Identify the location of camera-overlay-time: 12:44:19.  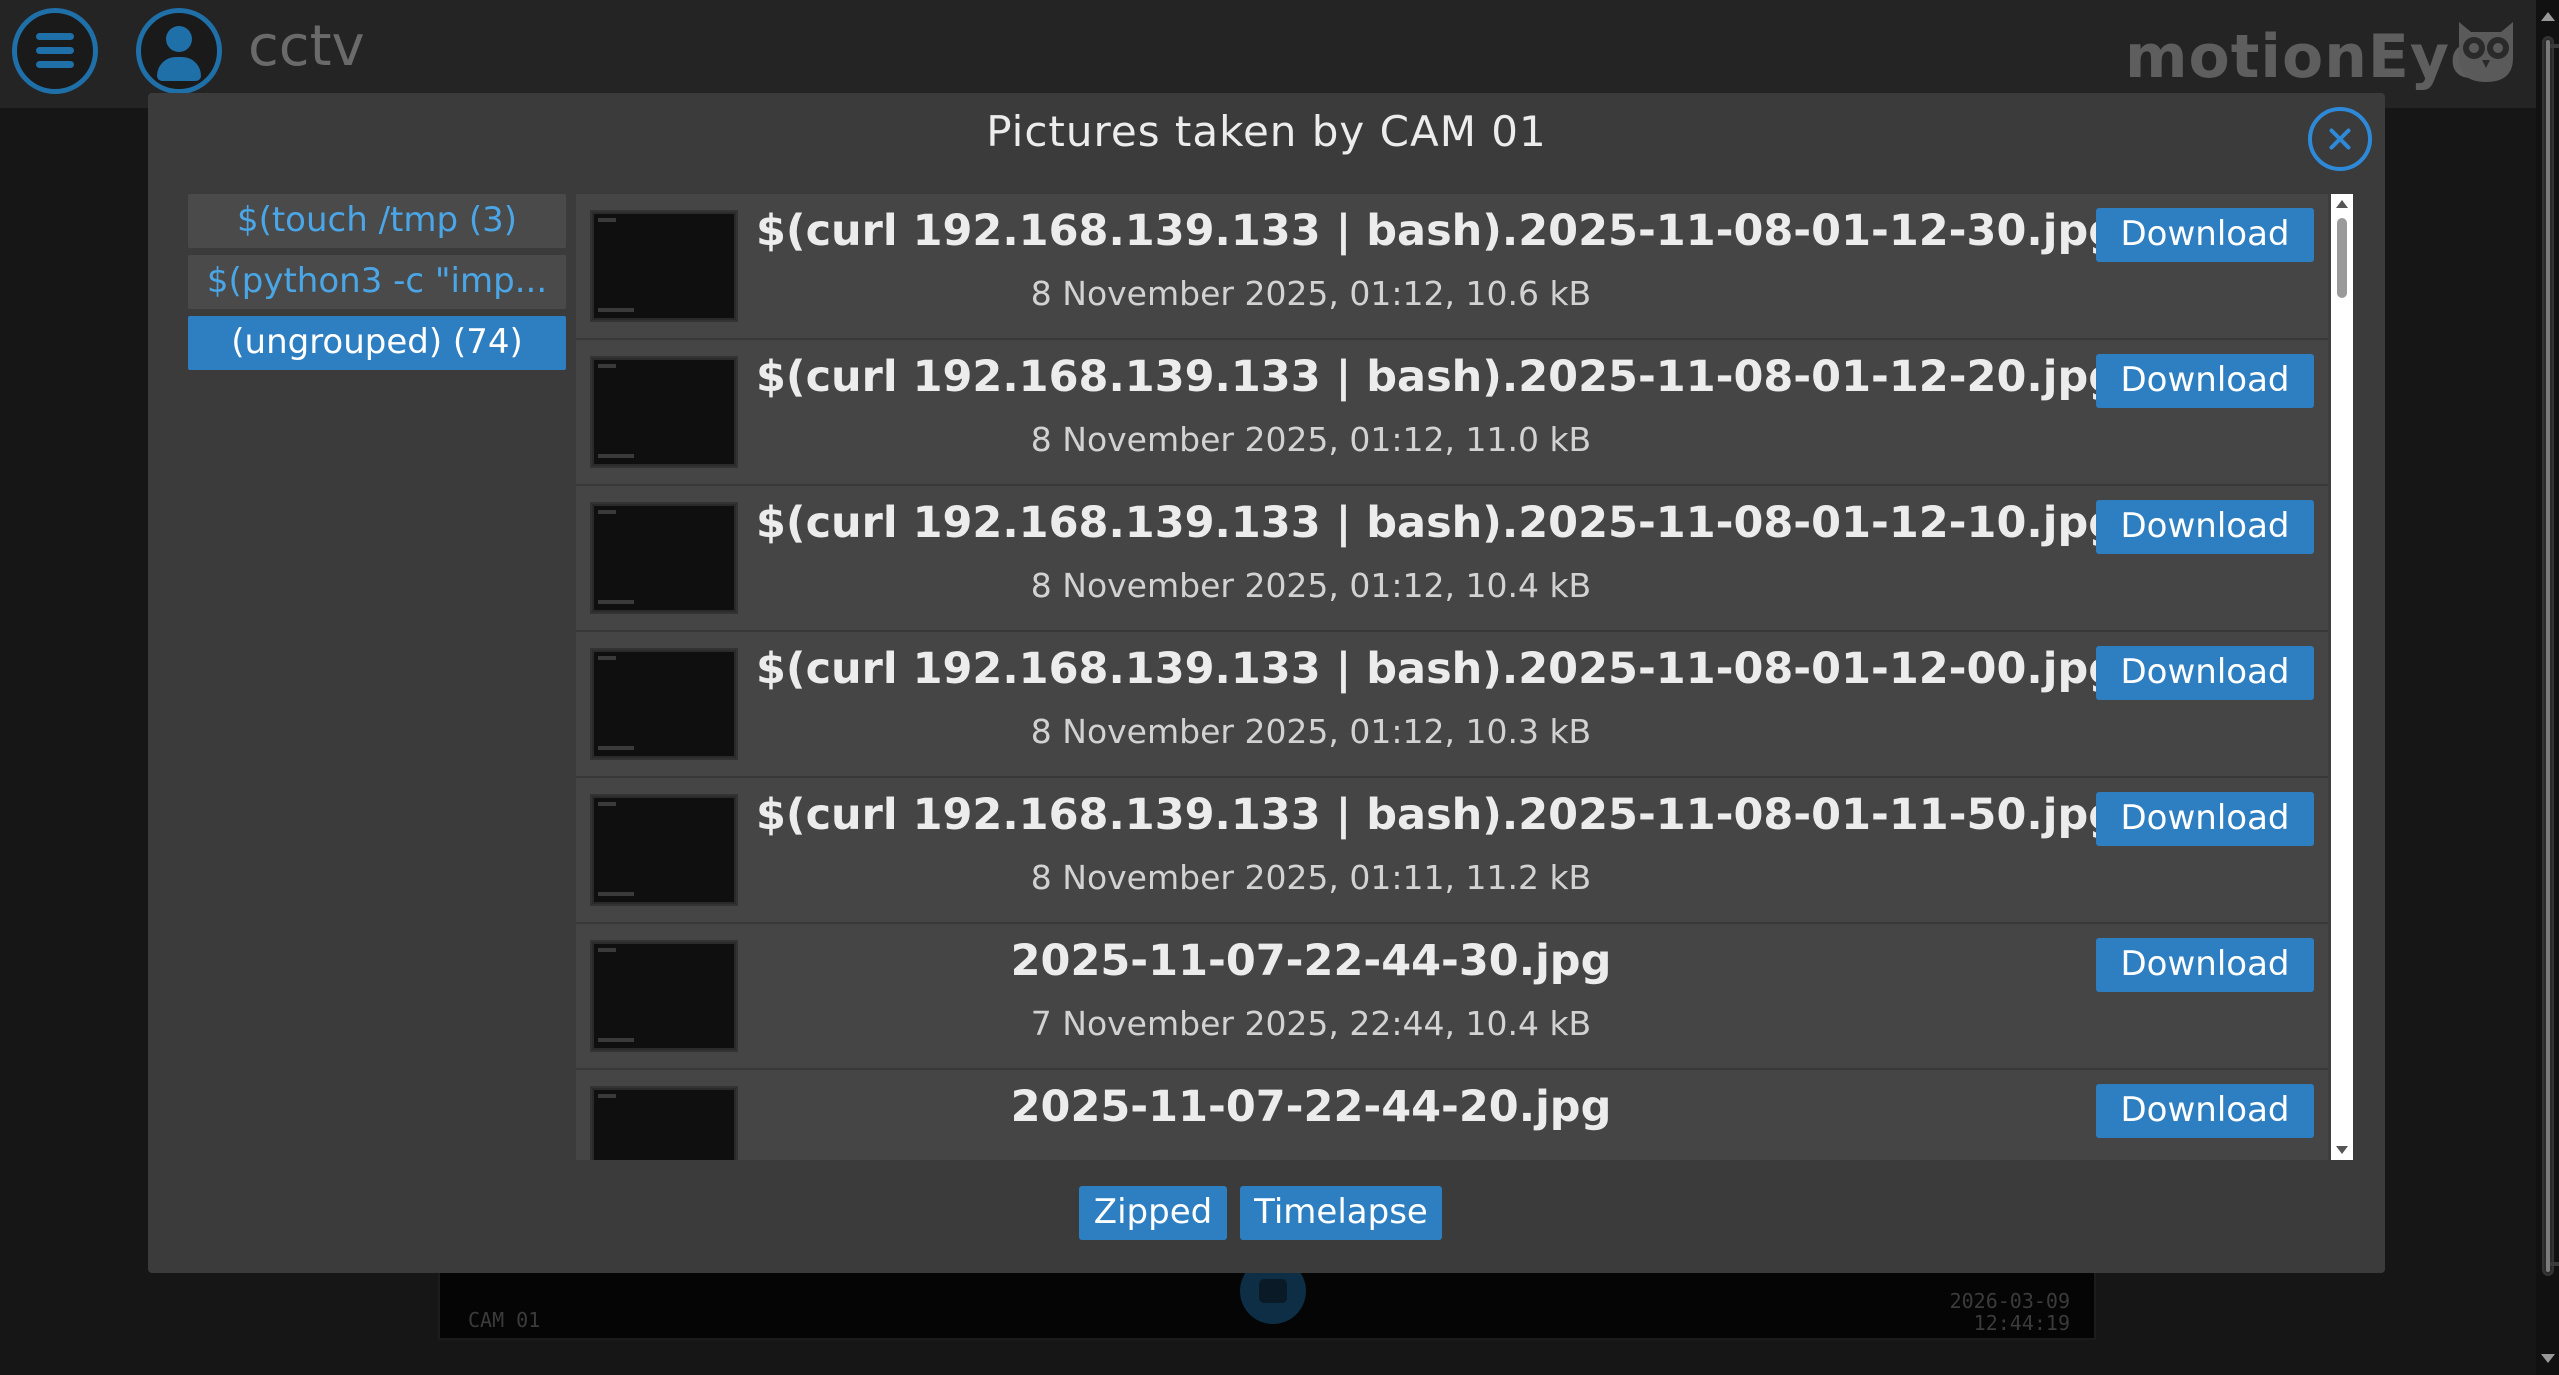
(2021, 1323).